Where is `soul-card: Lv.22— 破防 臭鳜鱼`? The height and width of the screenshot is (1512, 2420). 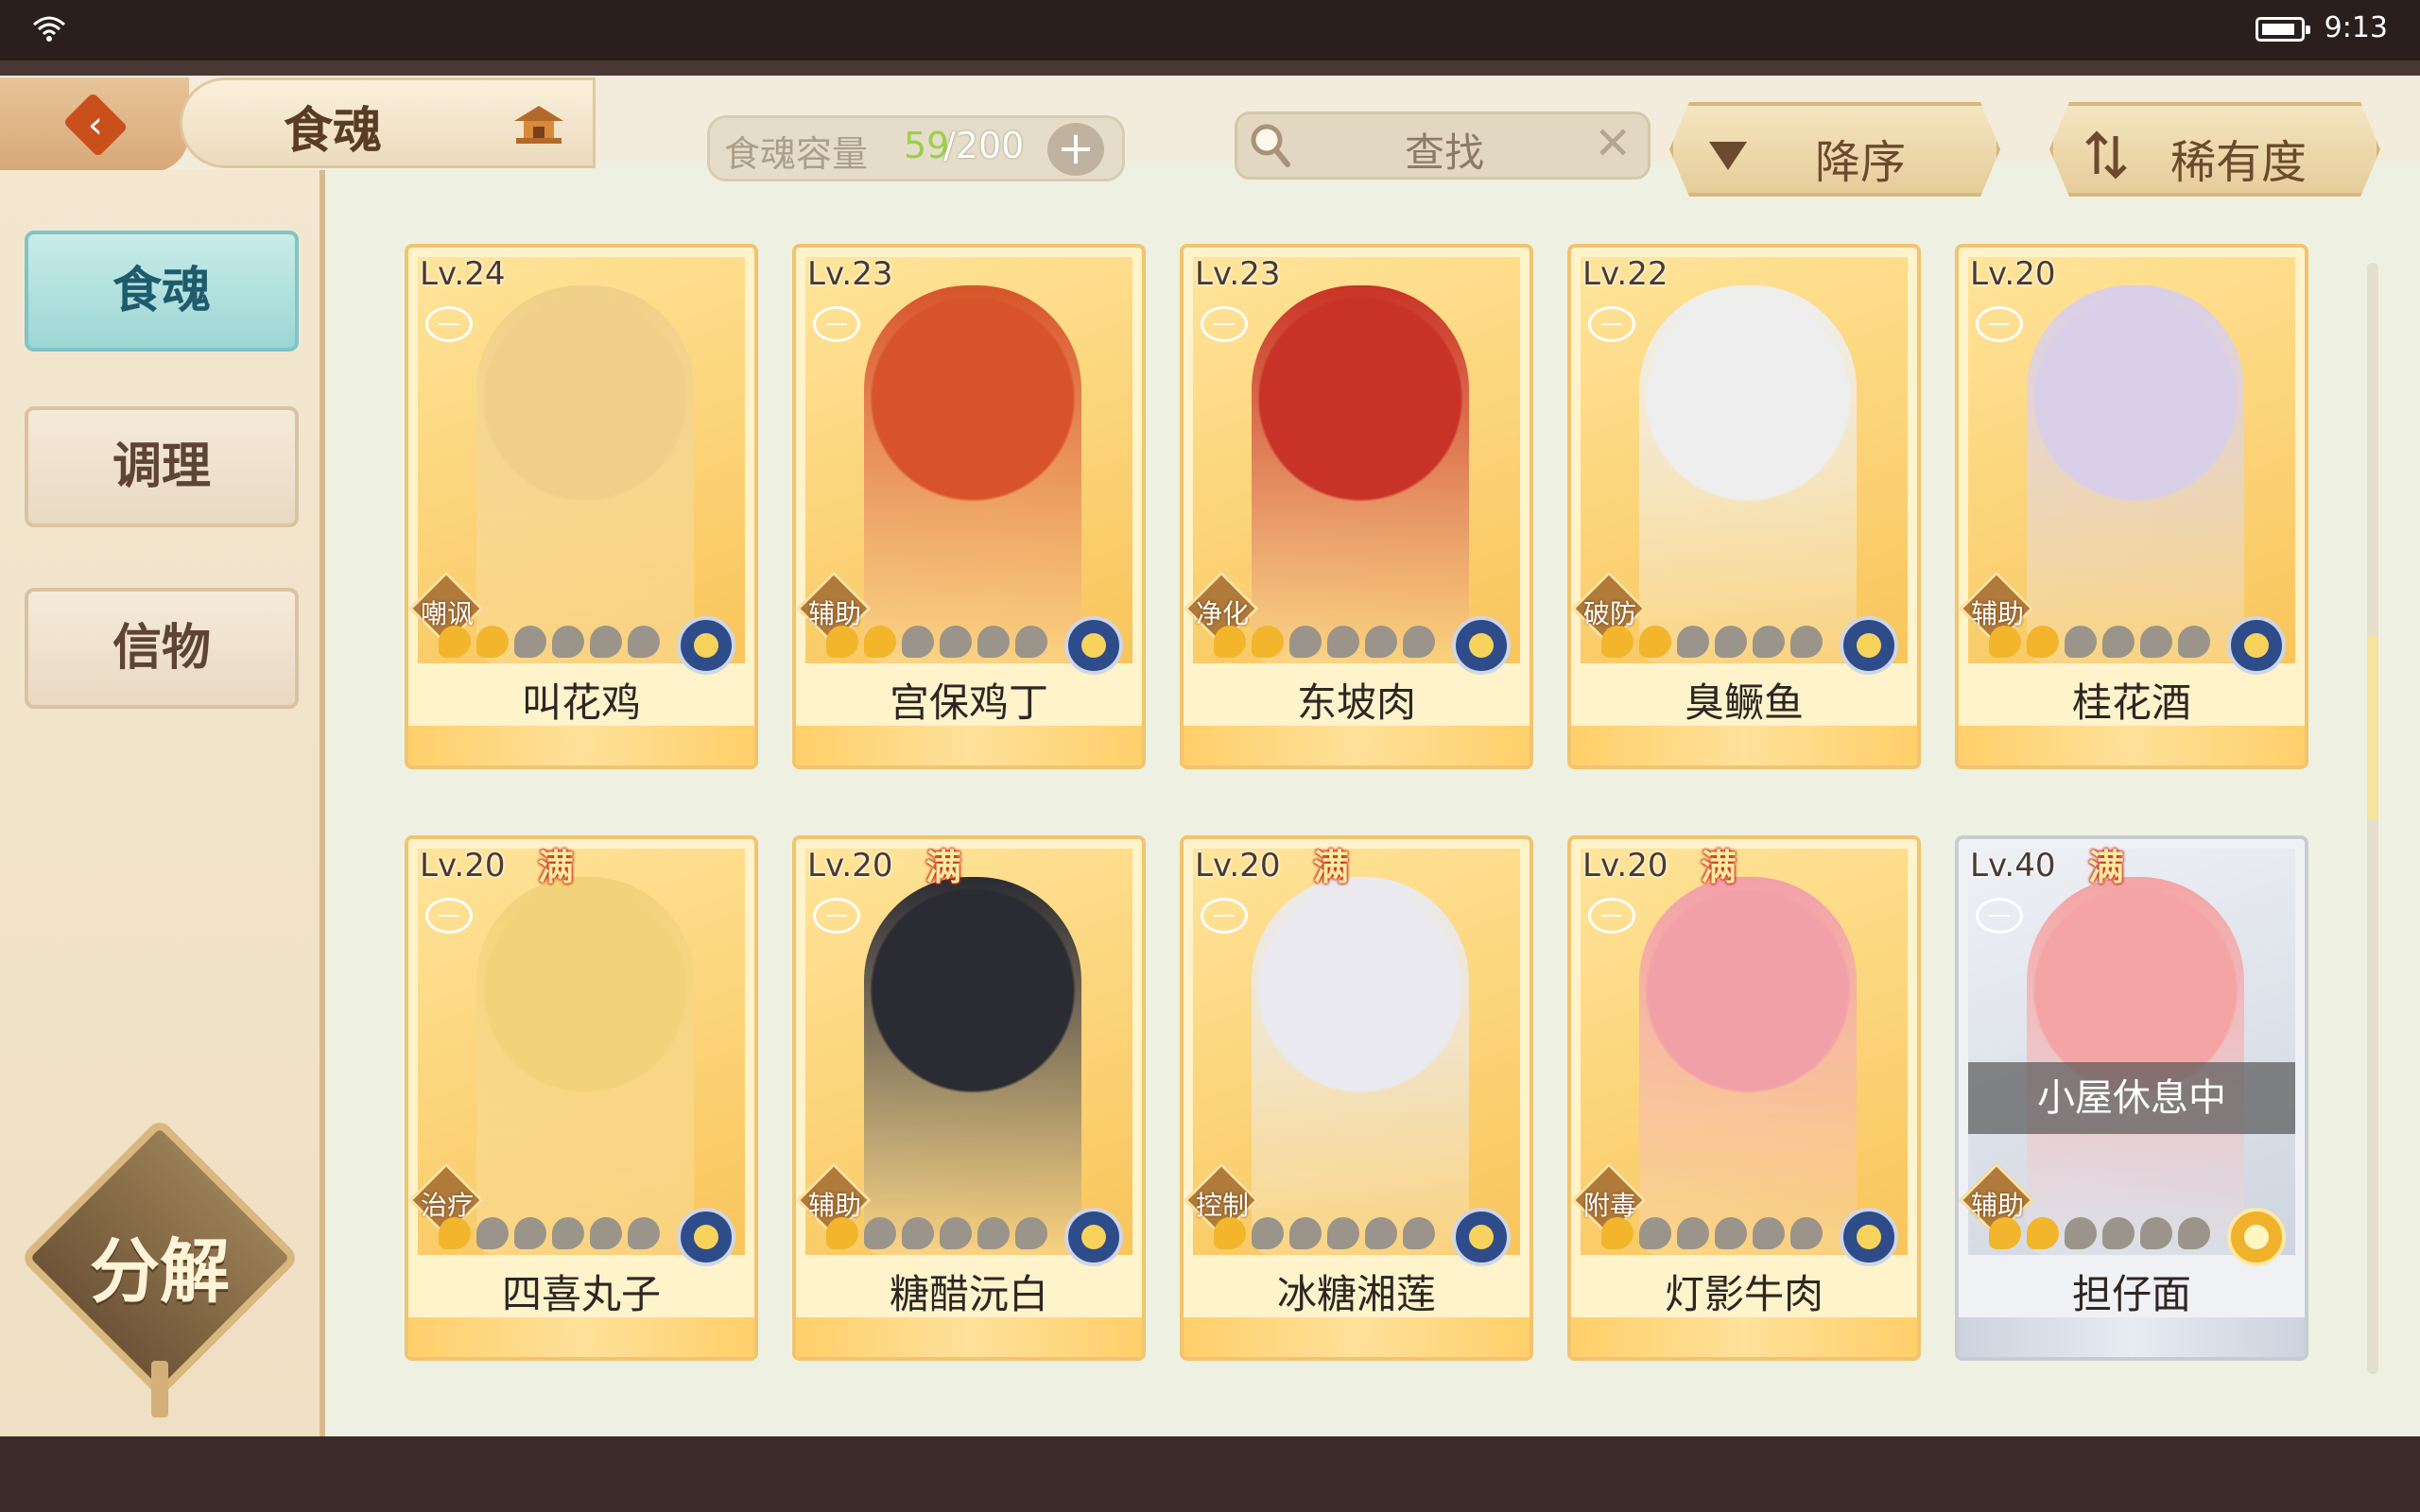
soul-card: Lv.22— 破防 臭鳜鱼 is located at coordinates (1744, 506).